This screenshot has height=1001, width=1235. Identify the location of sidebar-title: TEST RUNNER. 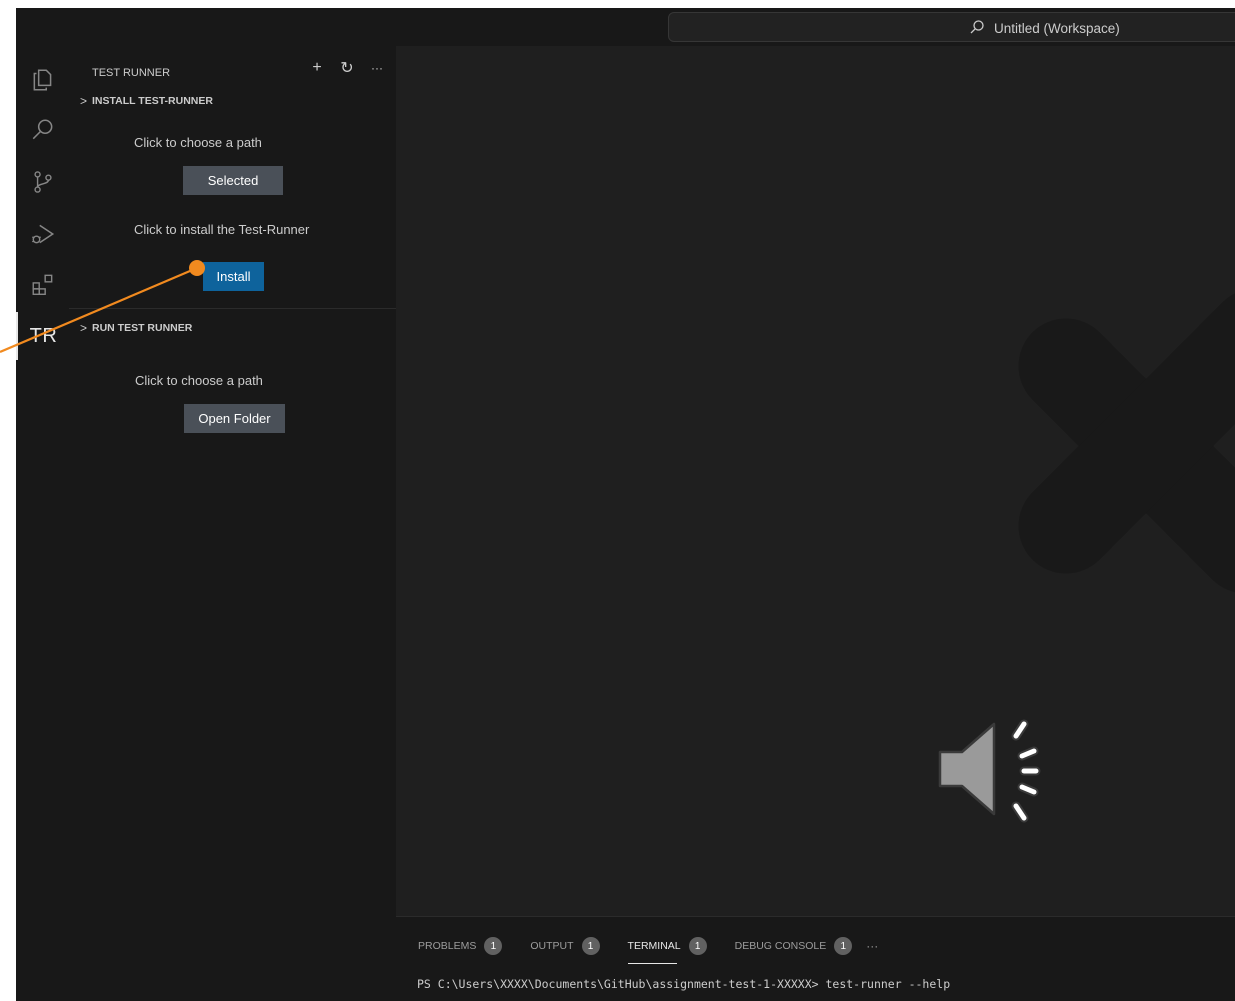
(131, 73).